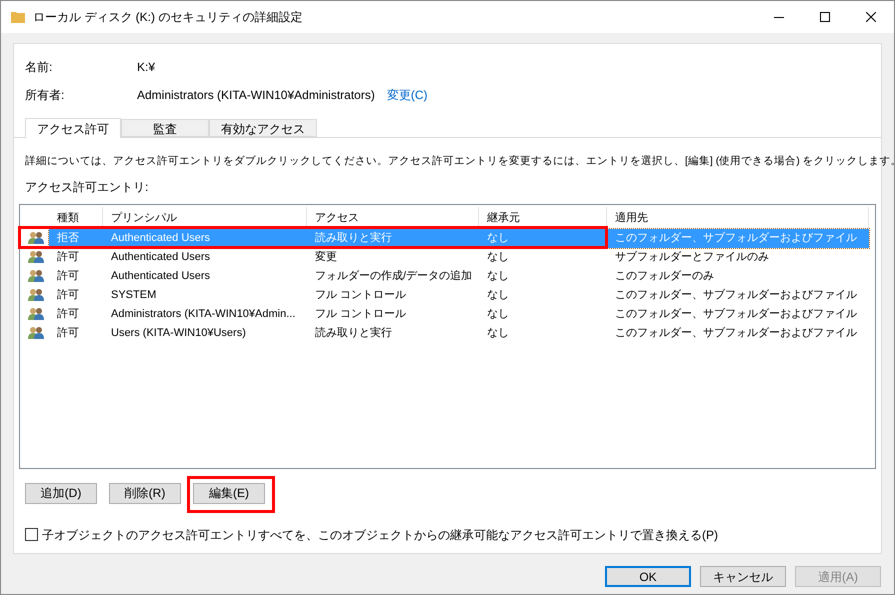 This screenshot has height=595, width=895. I want to click on table-cell-text: サブフォルダーとファイルのみ, so click(692, 257).